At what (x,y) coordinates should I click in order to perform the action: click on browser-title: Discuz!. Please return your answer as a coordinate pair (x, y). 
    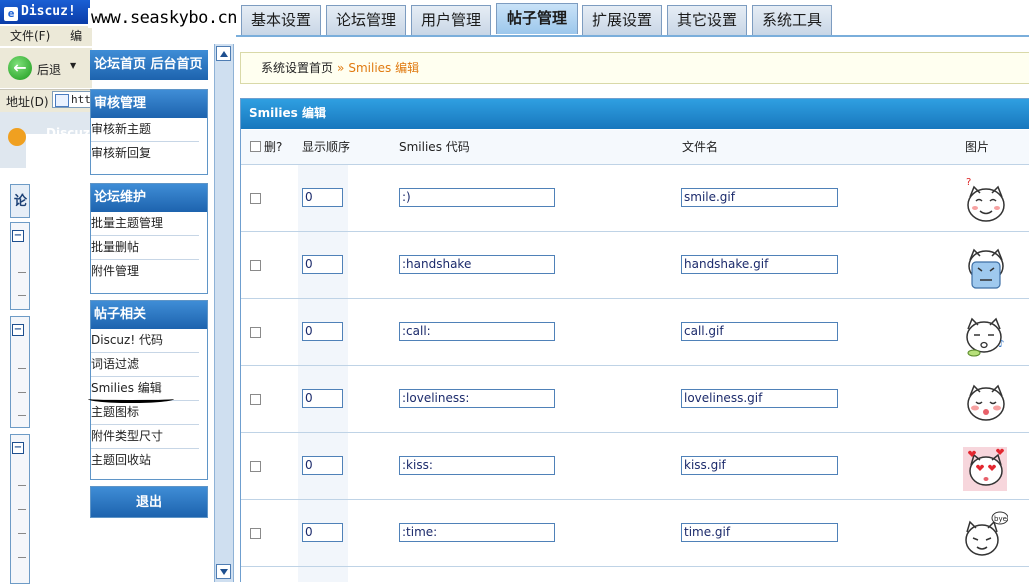
    Looking at the image, I should click on (48, 11).